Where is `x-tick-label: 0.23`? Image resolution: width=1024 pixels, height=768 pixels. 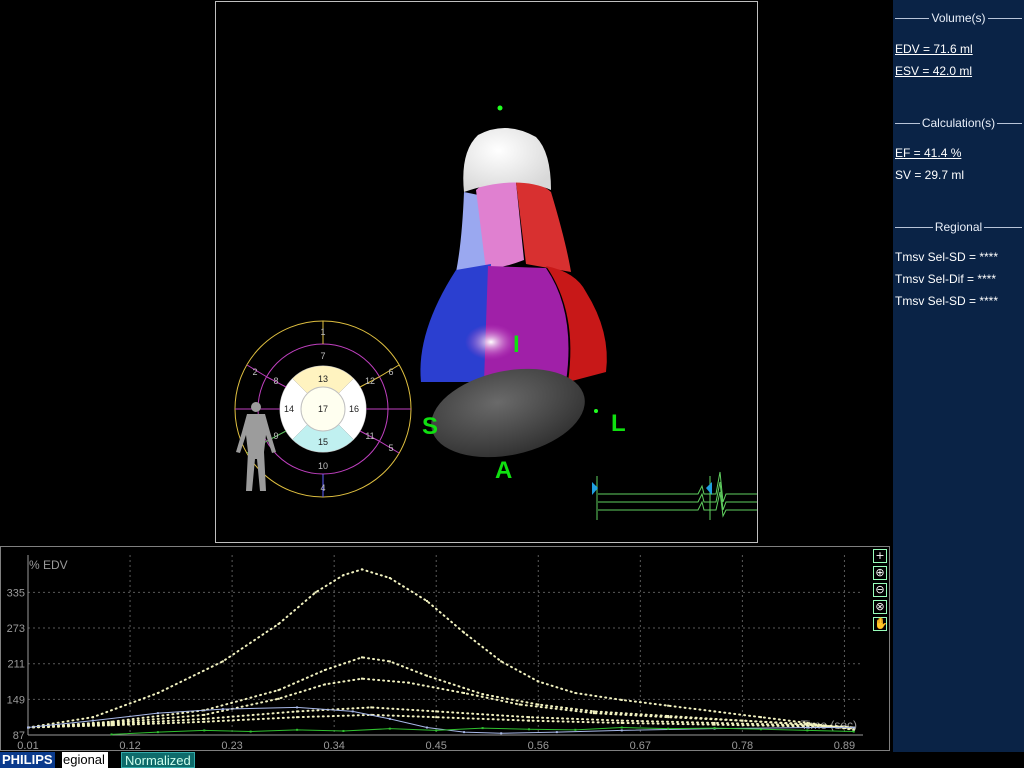
x-tick-label: 0.23 is located at coordinates (231, 745).